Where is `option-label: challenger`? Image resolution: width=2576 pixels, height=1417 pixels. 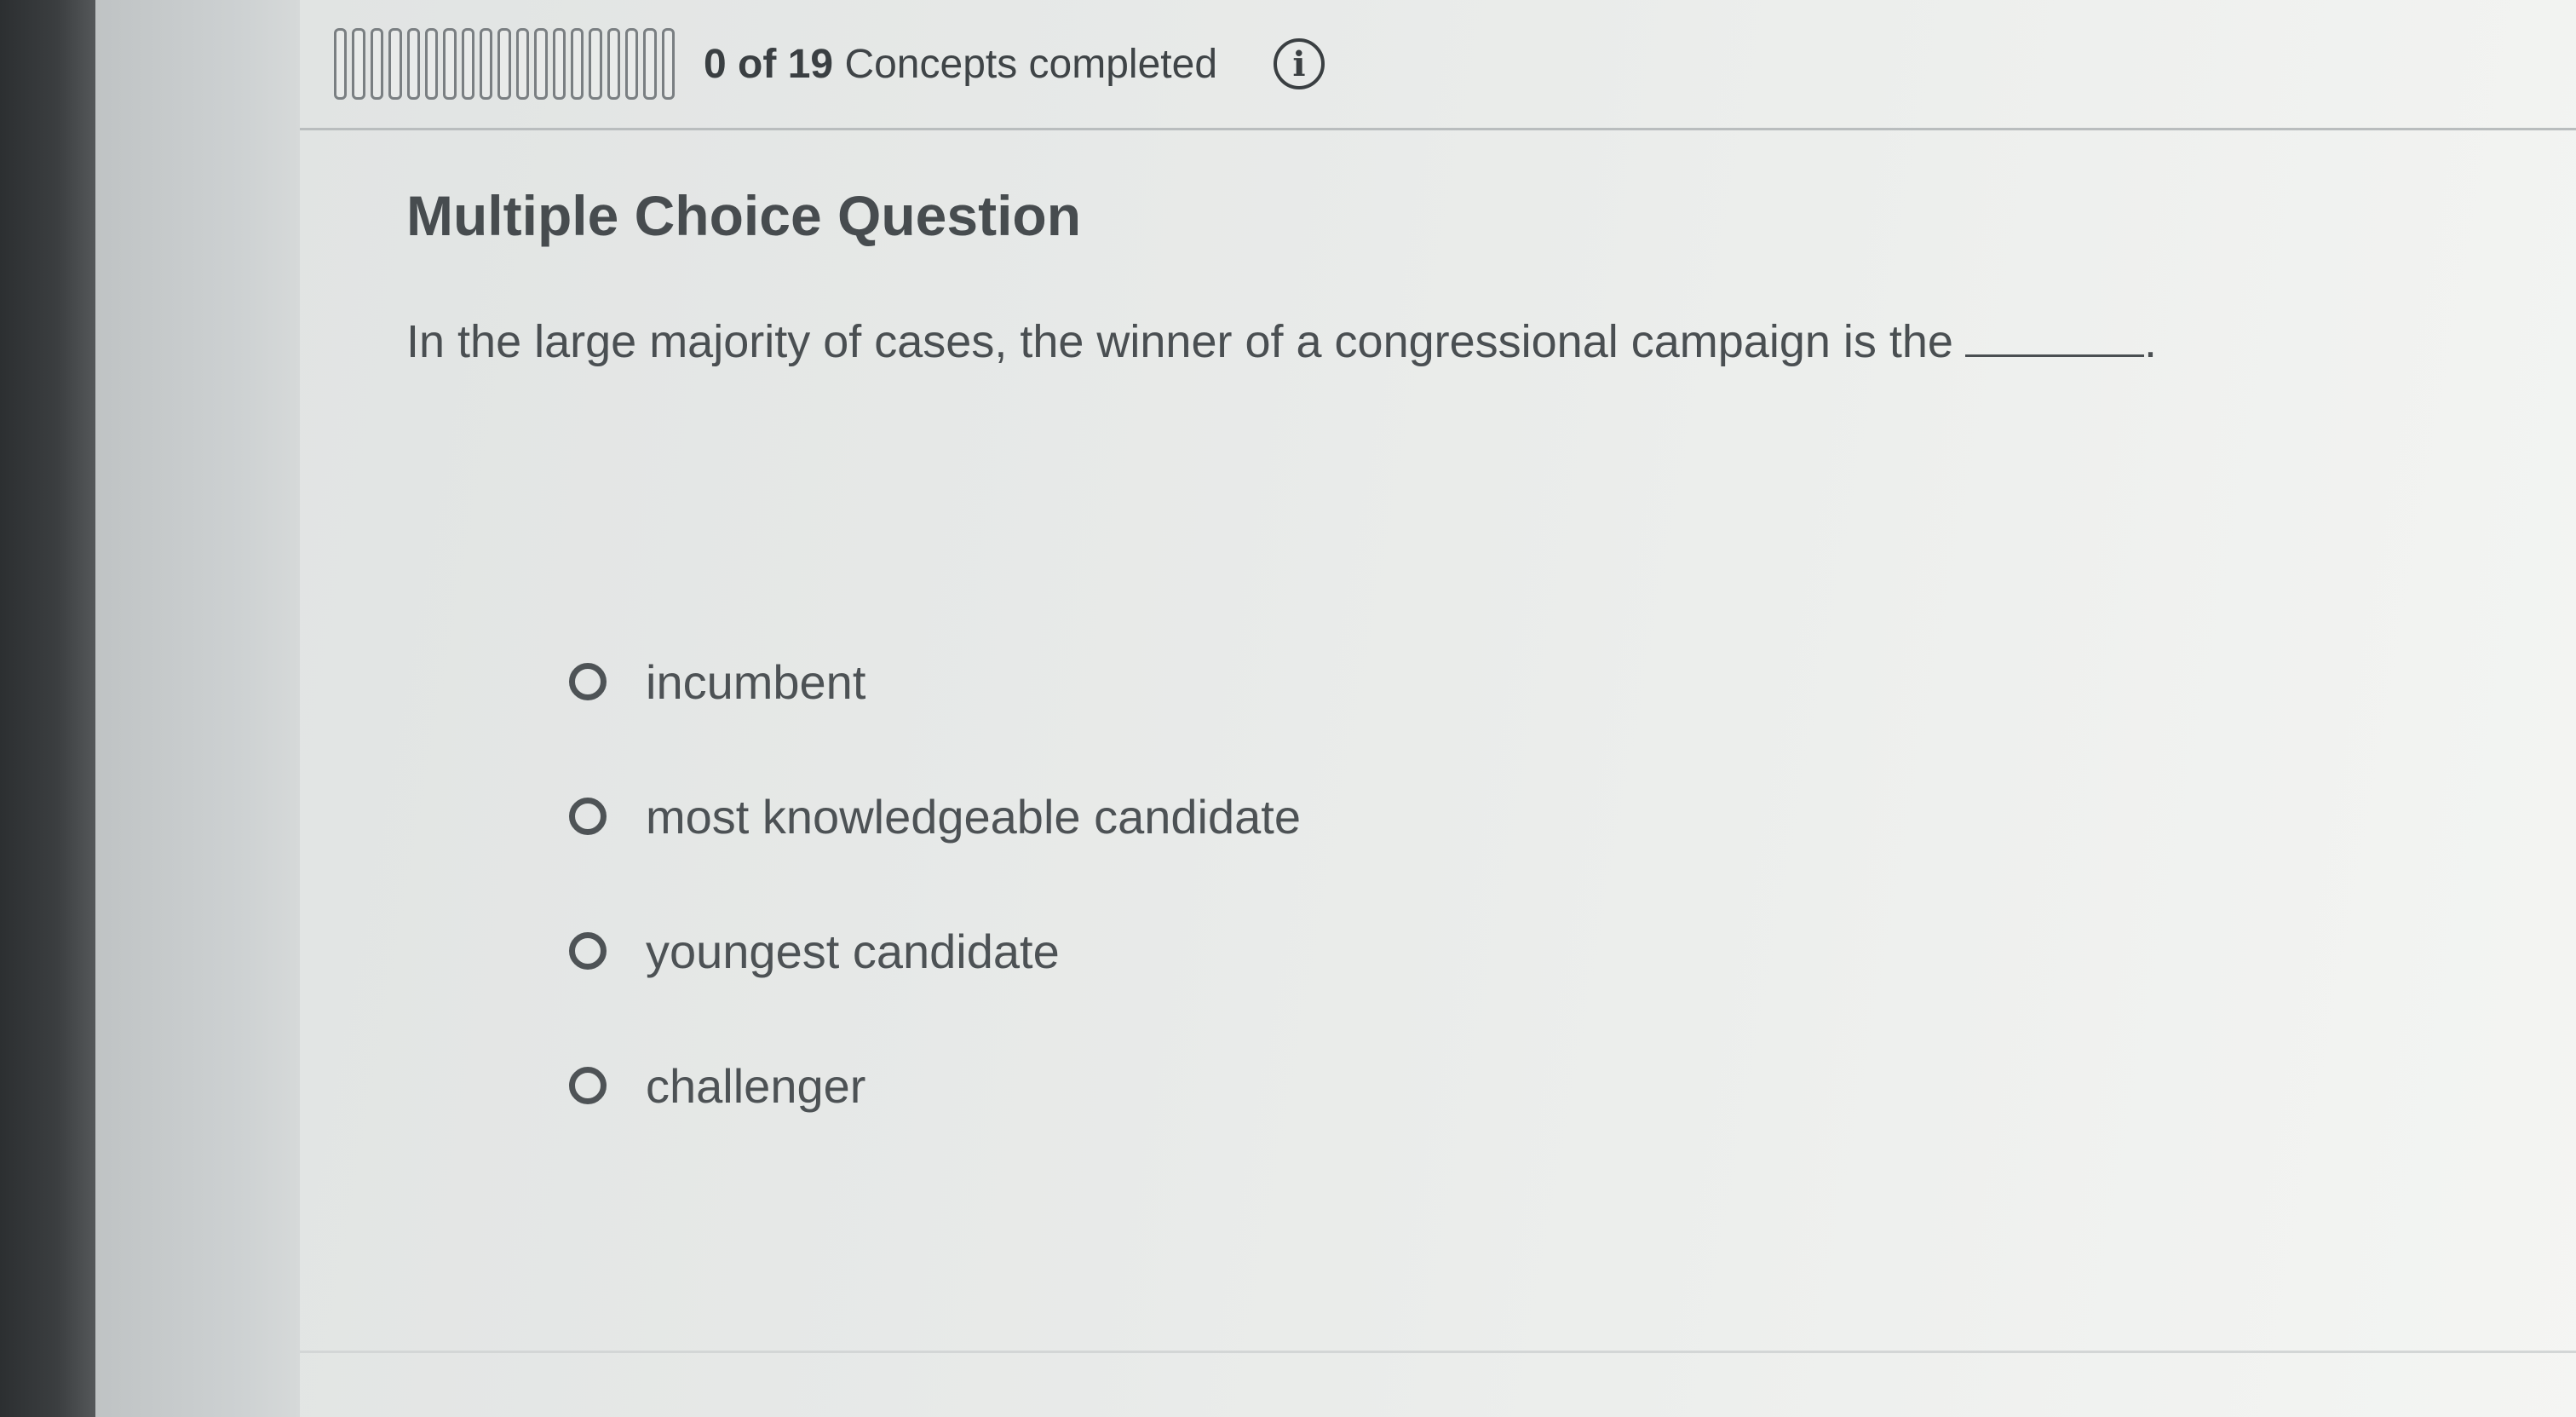 option-label: challenger is located at coordinates (755, 1086).